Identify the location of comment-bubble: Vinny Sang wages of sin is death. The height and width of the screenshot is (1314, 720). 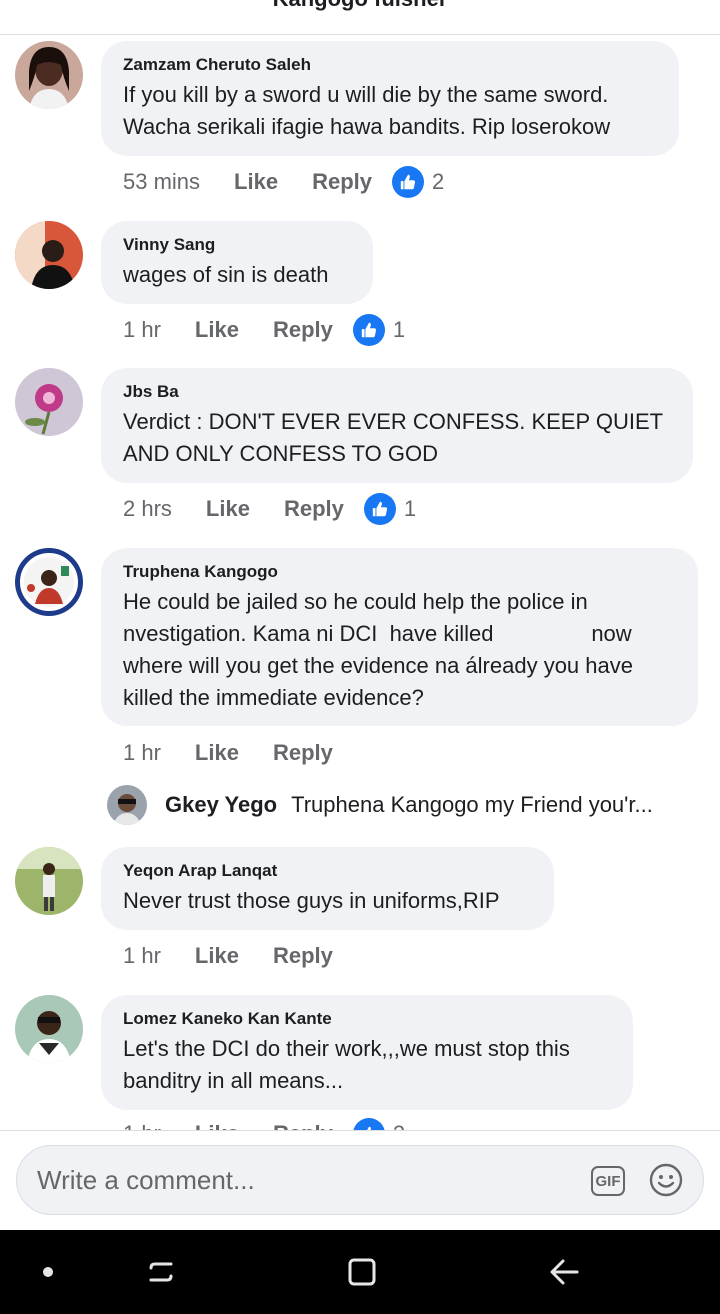
(237, 262).